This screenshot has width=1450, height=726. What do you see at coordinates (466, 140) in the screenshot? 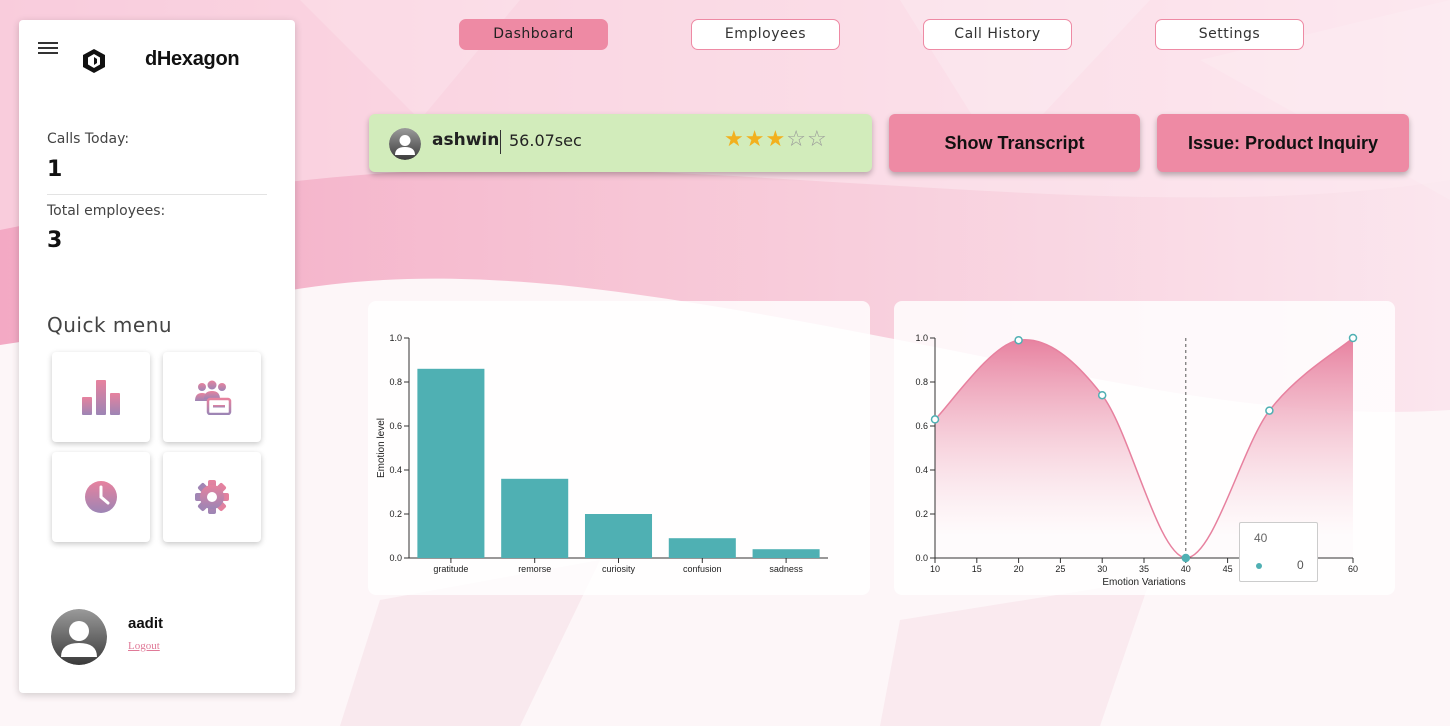
I see `caller-name: ashwin` at bounding box center [466, 140].